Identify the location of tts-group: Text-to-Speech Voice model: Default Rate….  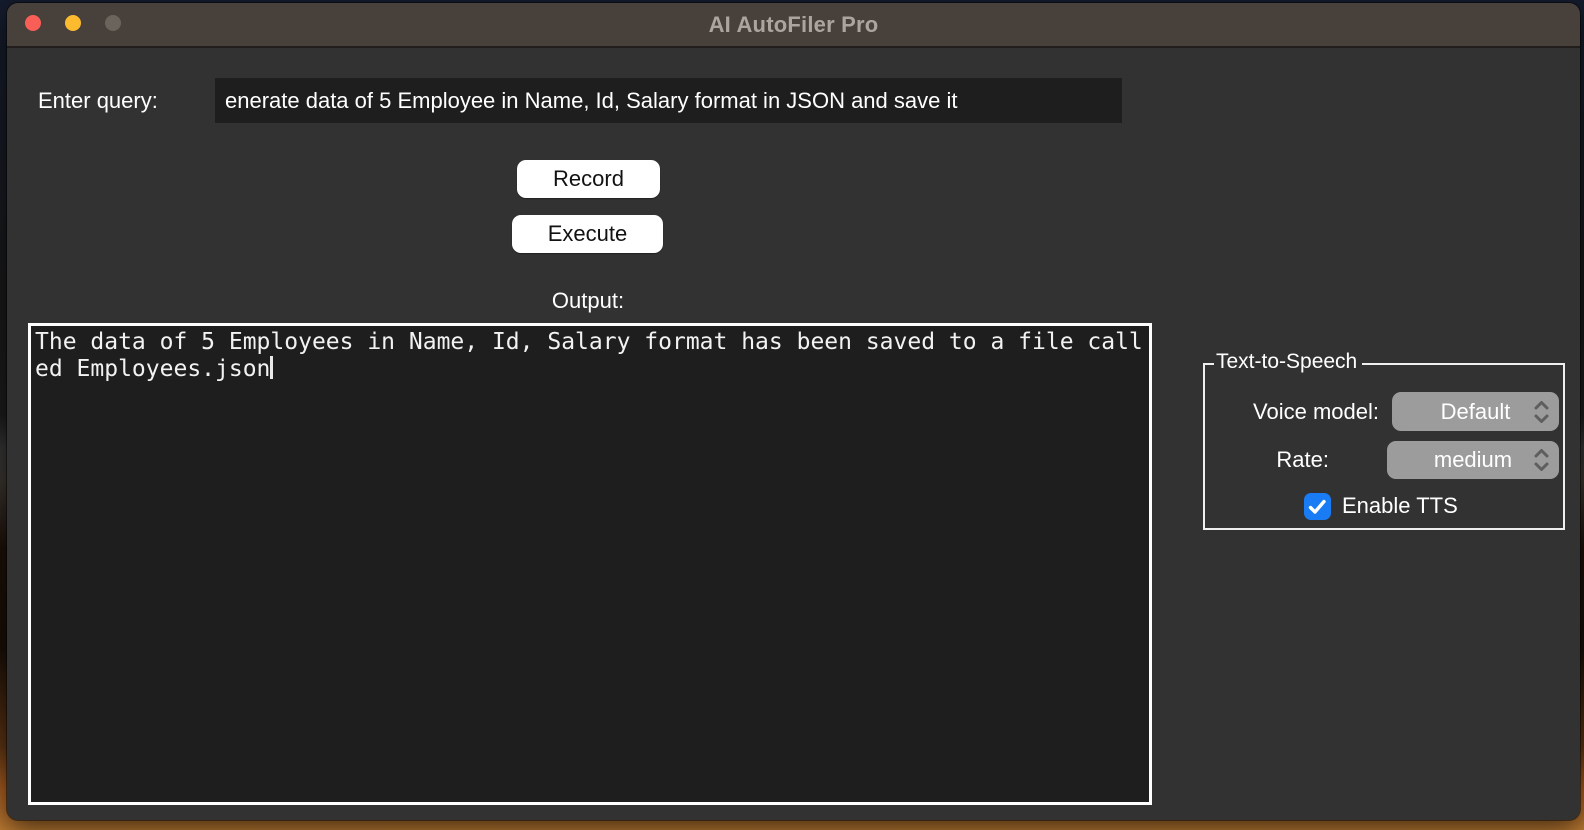
(1384, 440).